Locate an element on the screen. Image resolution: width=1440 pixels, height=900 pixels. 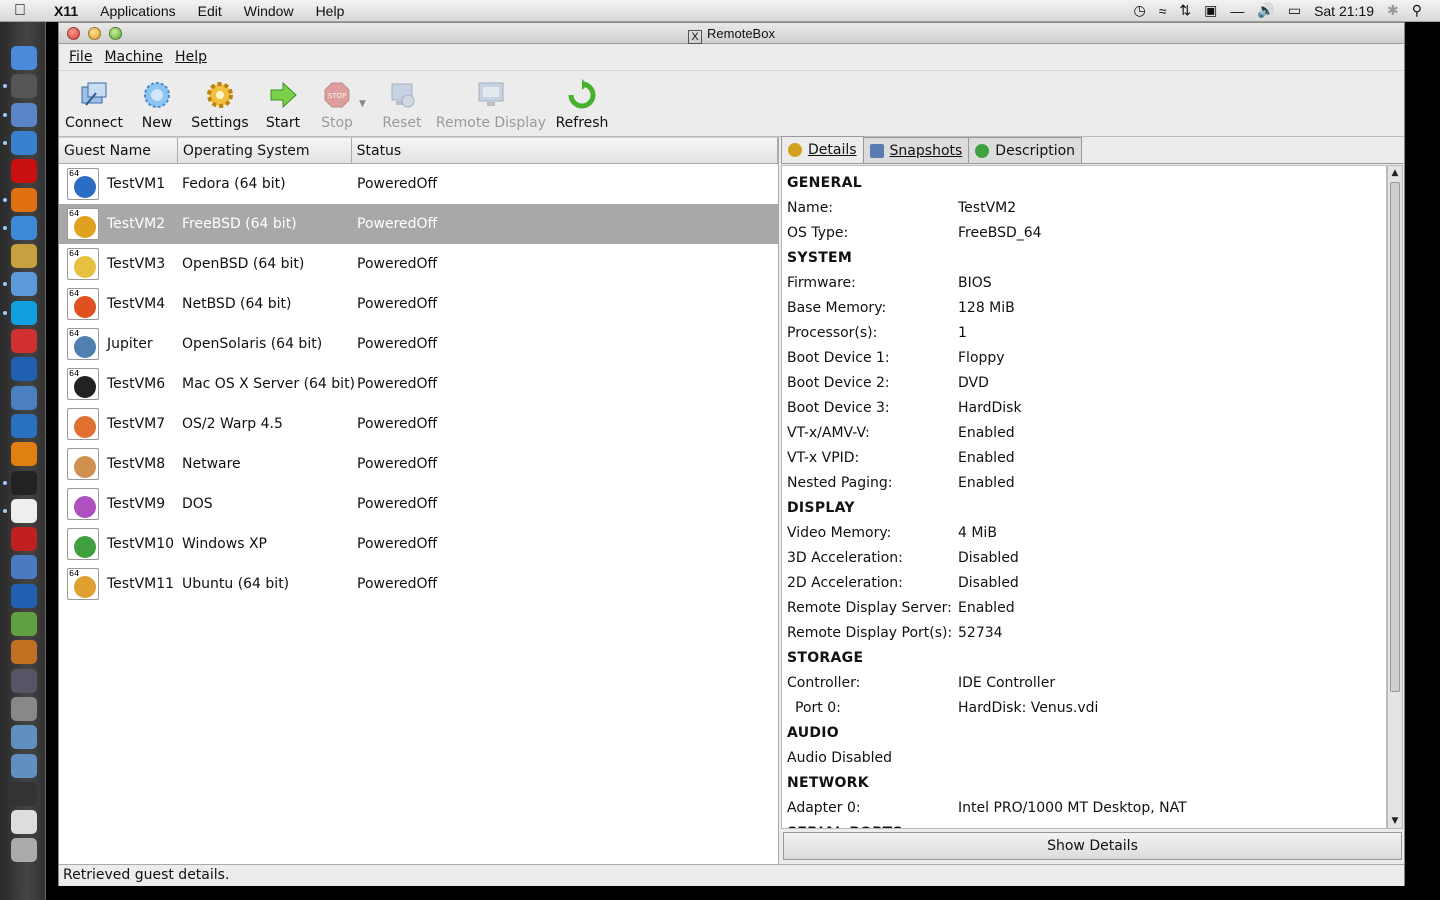
guest-row: TestVM7 OS/2 Warp 4.5 PoweredOff is located at coordinates (418, 424).